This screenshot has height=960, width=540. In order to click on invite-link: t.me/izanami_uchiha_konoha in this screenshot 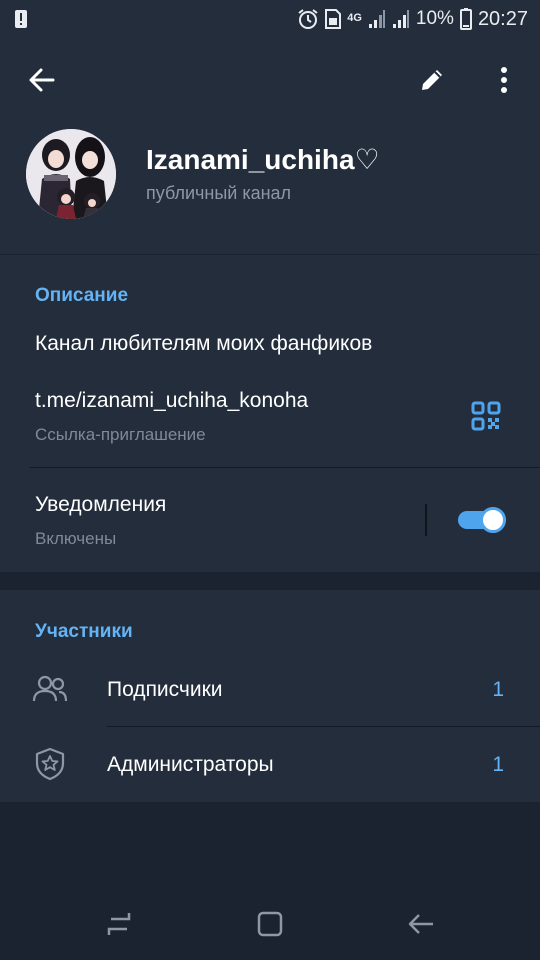, I will do `click(171, 401)`.